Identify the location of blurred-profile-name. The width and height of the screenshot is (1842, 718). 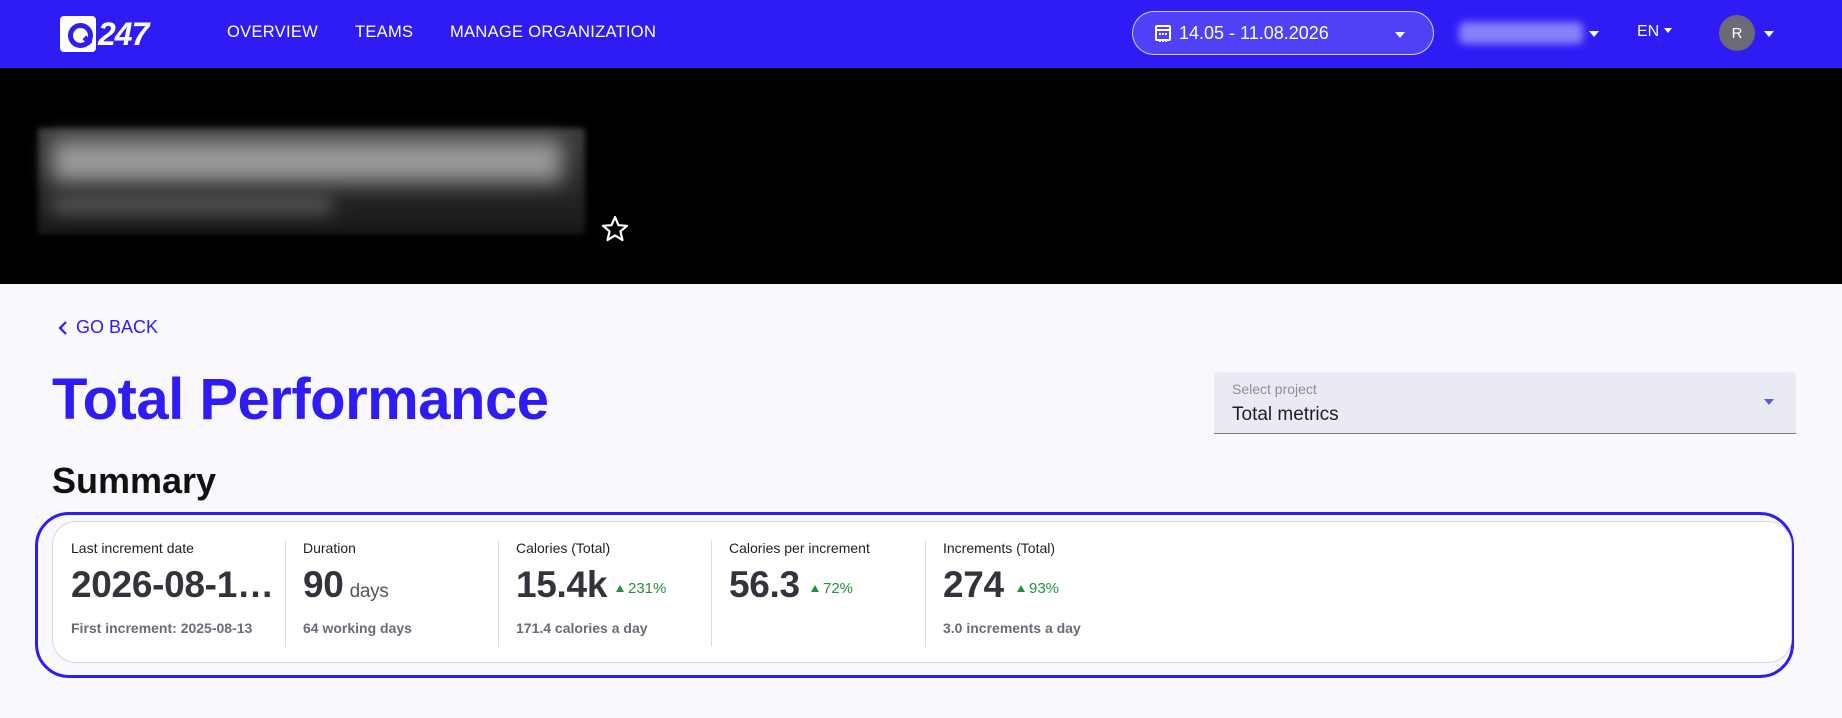
(311, 181).